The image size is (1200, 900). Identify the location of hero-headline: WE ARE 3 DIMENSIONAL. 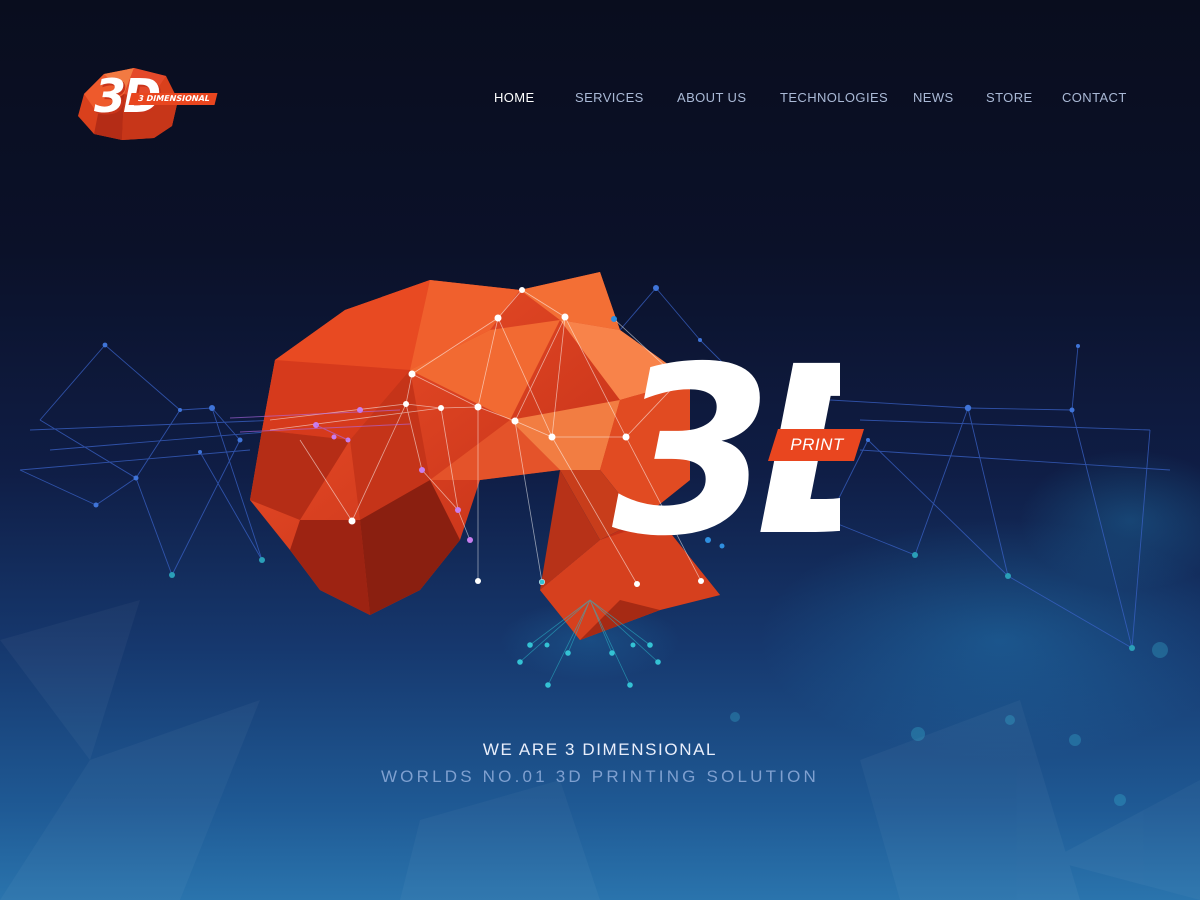
(600, 749).